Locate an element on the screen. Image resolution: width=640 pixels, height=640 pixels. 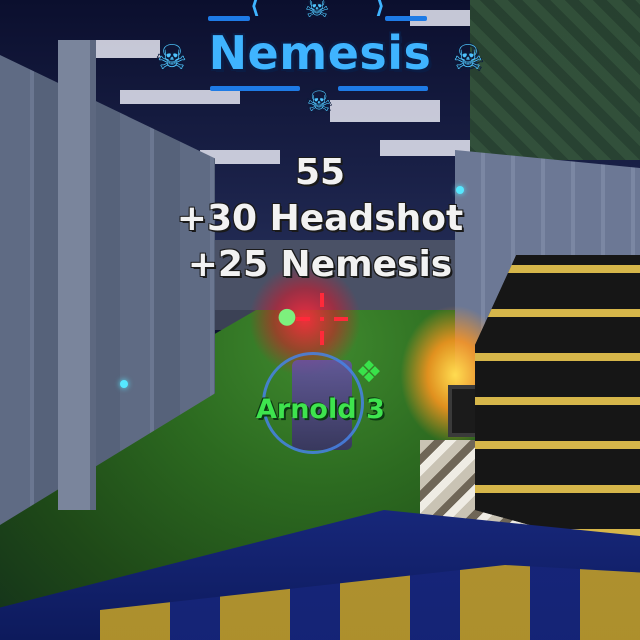
score-popup: 55 +30 Headshot +25 Nemesis is located at coordinates (320, 219).